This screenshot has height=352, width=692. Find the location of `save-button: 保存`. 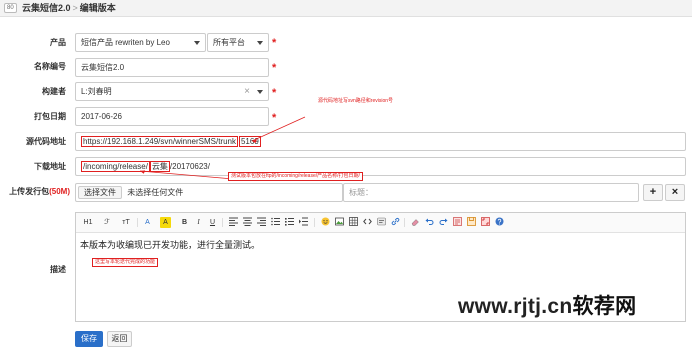

save-button: 保存 is located at coordinates (89, 339).